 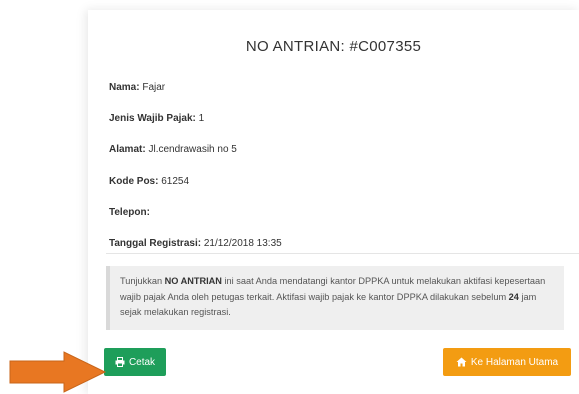 I want to click on field-label: Kode Pos:, so click(x=134, y=181).